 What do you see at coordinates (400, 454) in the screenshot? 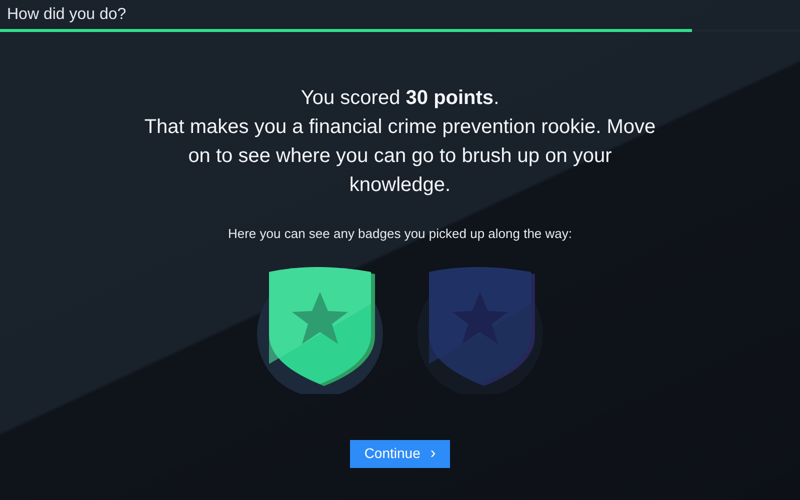
I see `continue-button: Continue ›` at bounding box center [400, 454].